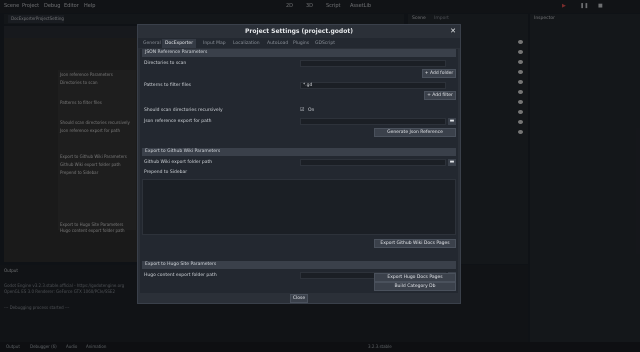 This screenshot has height=352, width=640. Describe the element at coordinates (453, 31) in the screenshot. I see `close-icon: ✕` at that location.